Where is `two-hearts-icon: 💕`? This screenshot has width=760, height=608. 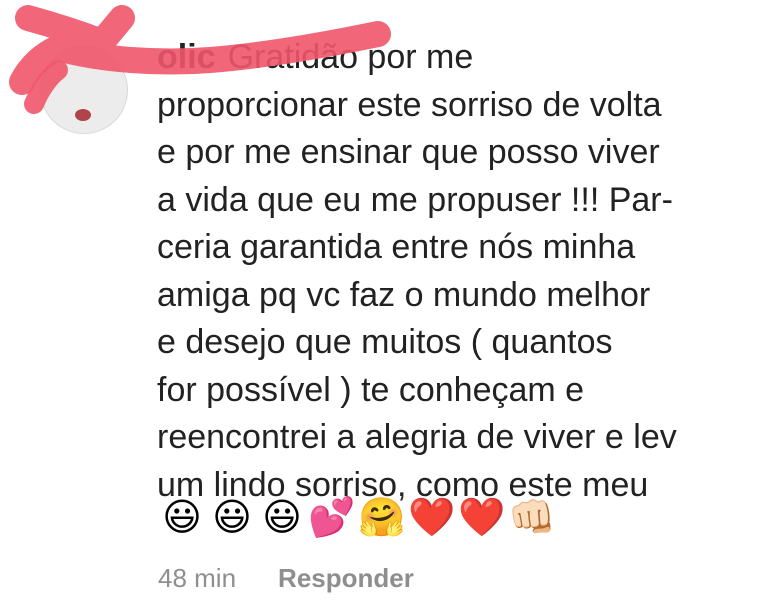
two-hearts-icon: 💕 is located at coordinates (332, 518).